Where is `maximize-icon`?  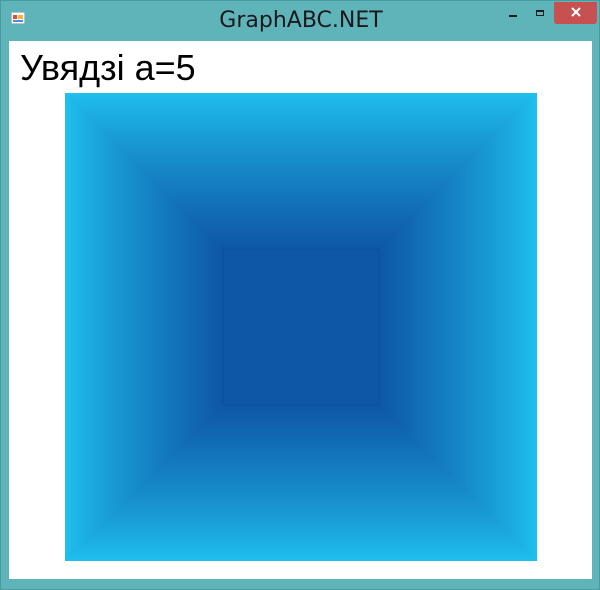 maximize-icon is located at coordinates (540, 13).